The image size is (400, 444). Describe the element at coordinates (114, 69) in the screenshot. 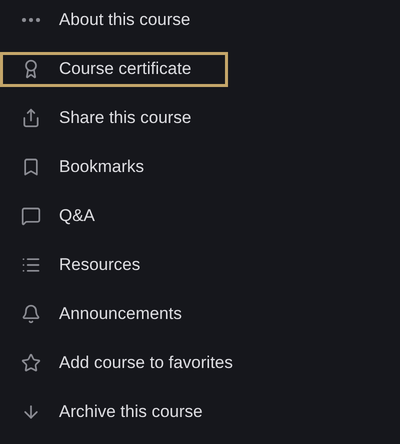

I see `menu-item: Course certificate` at that location.